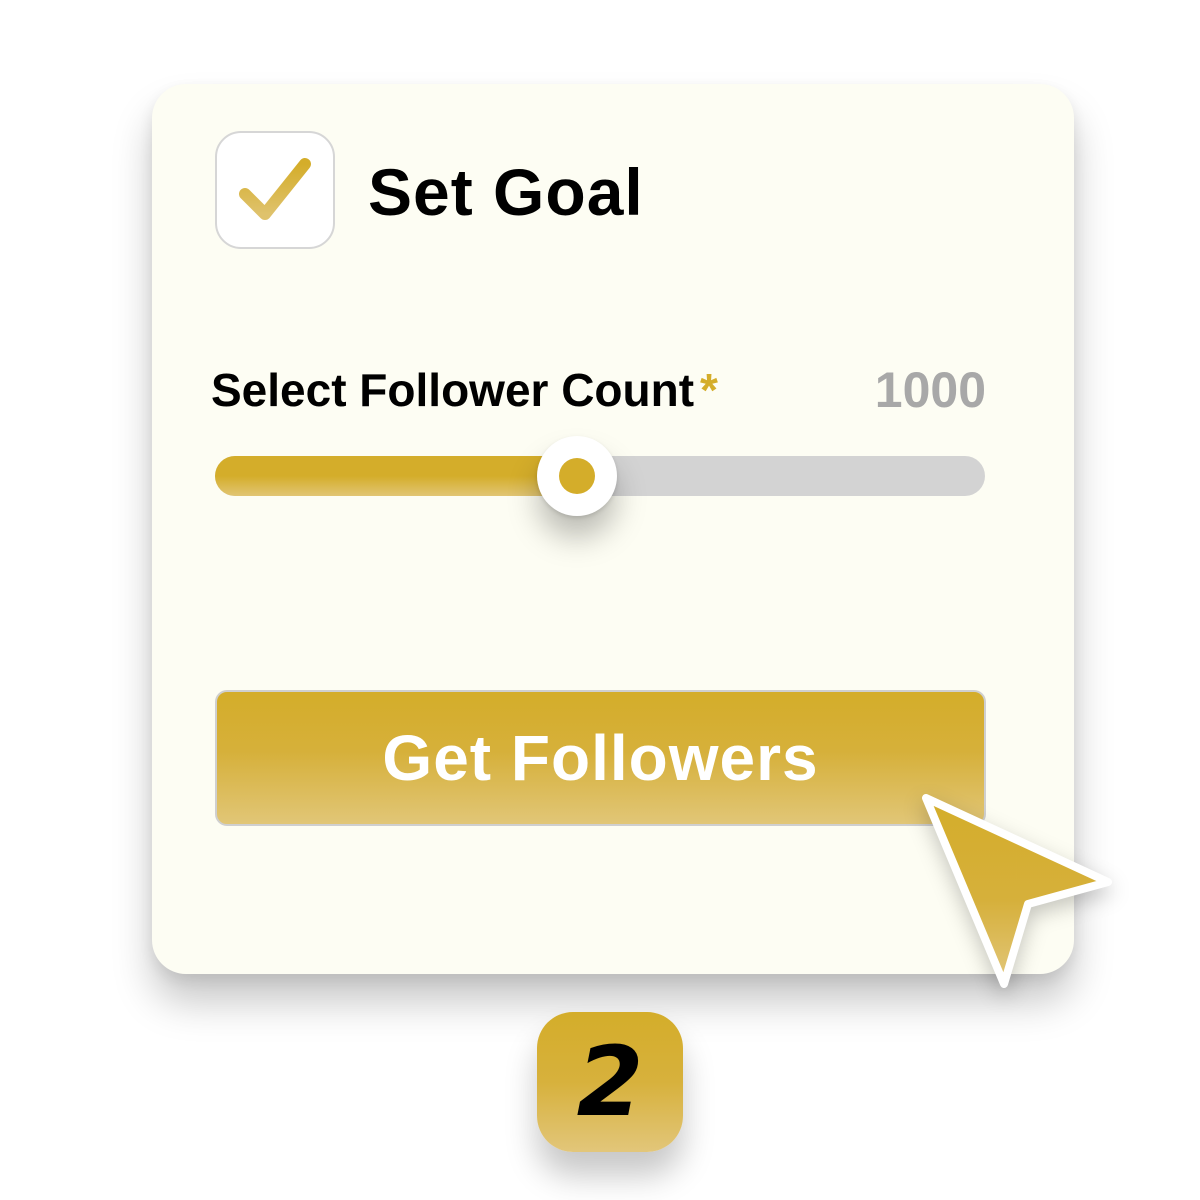 This screenshot has height=1200, width=1200. I want to click on step-number: 2, so click(610, 1082).